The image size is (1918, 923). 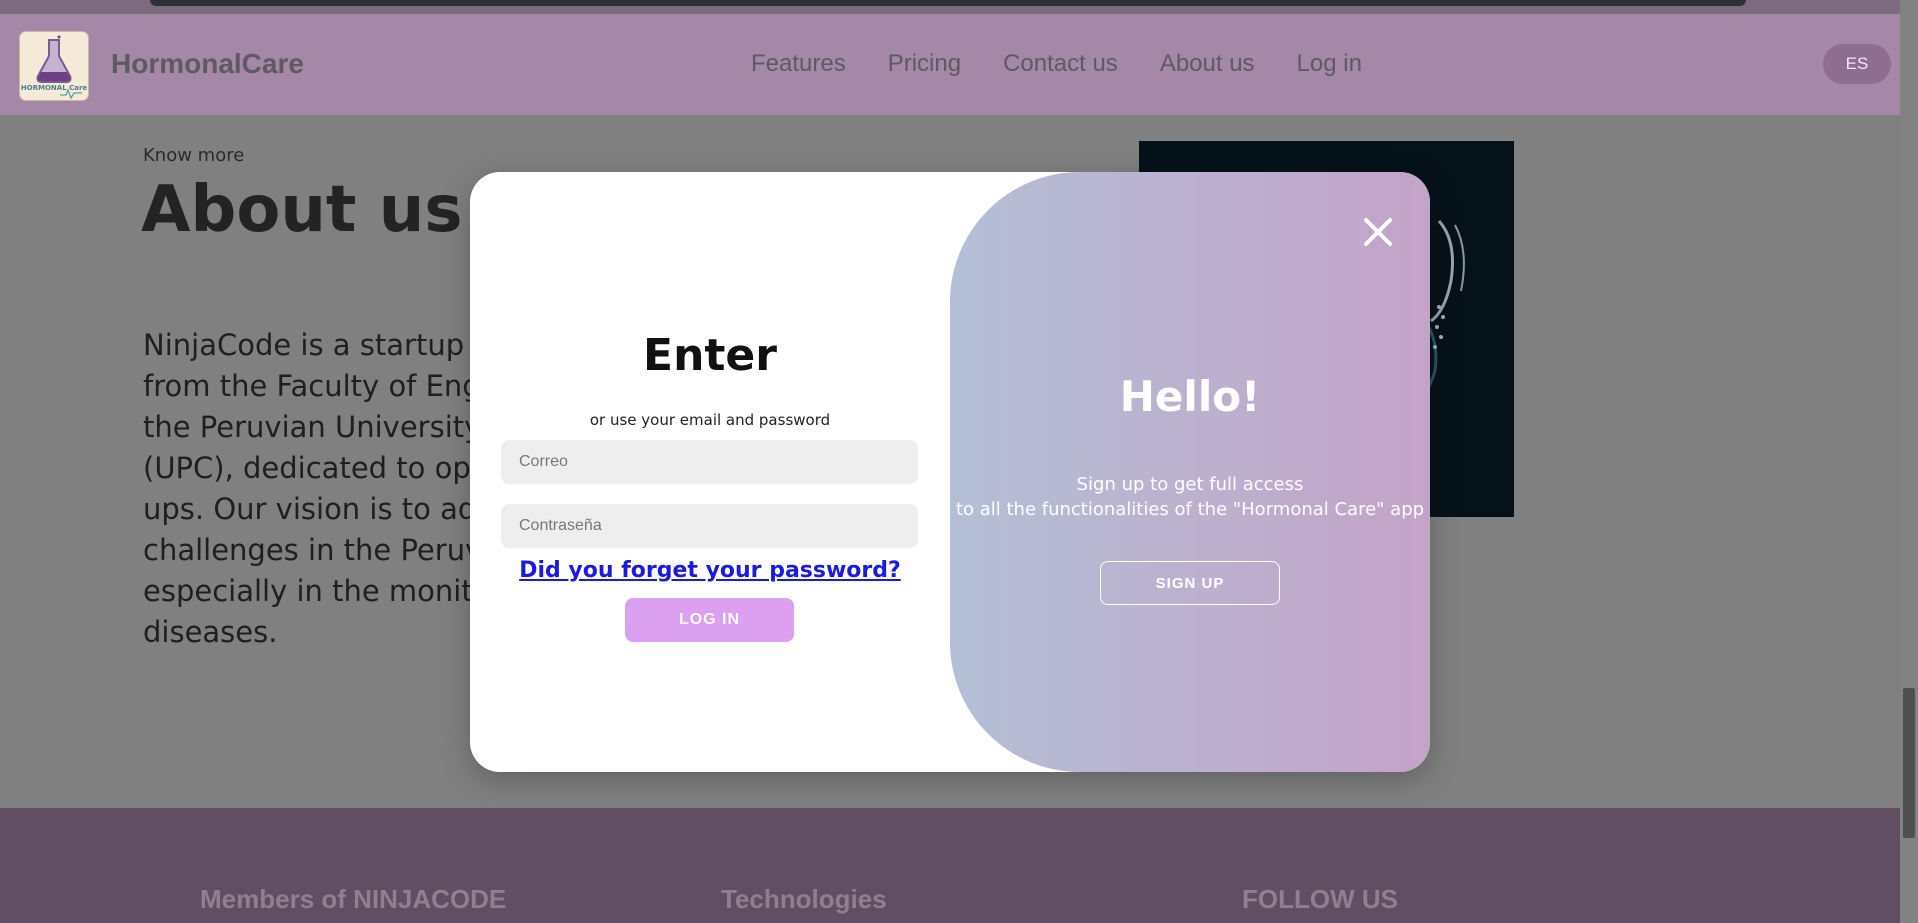 I want to click on close-icon, so click(x=1378, y=232).